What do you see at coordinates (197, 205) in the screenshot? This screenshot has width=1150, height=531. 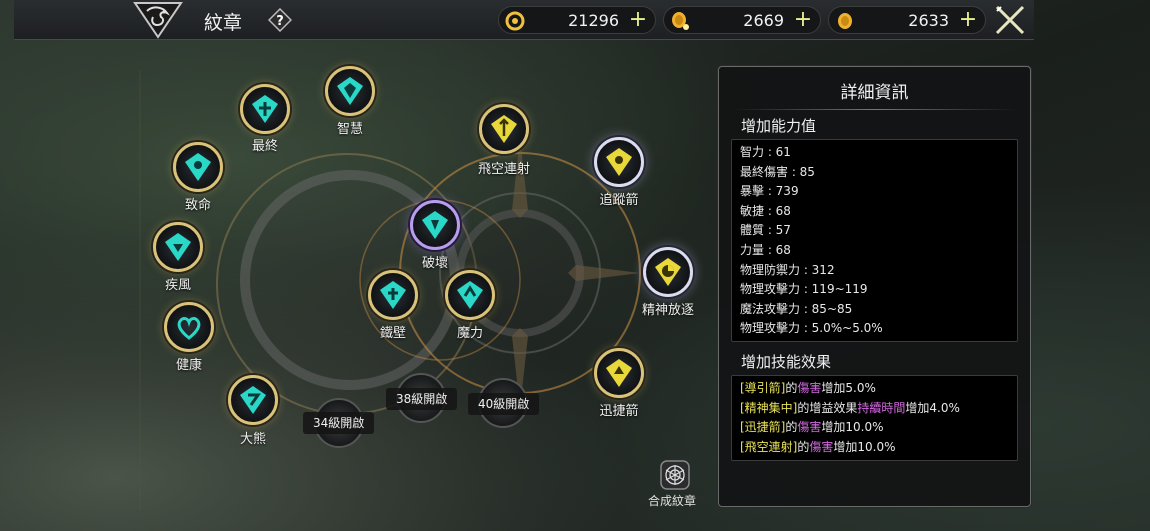 I see `emblem-label: 致命` at bounding box center [197, 205].